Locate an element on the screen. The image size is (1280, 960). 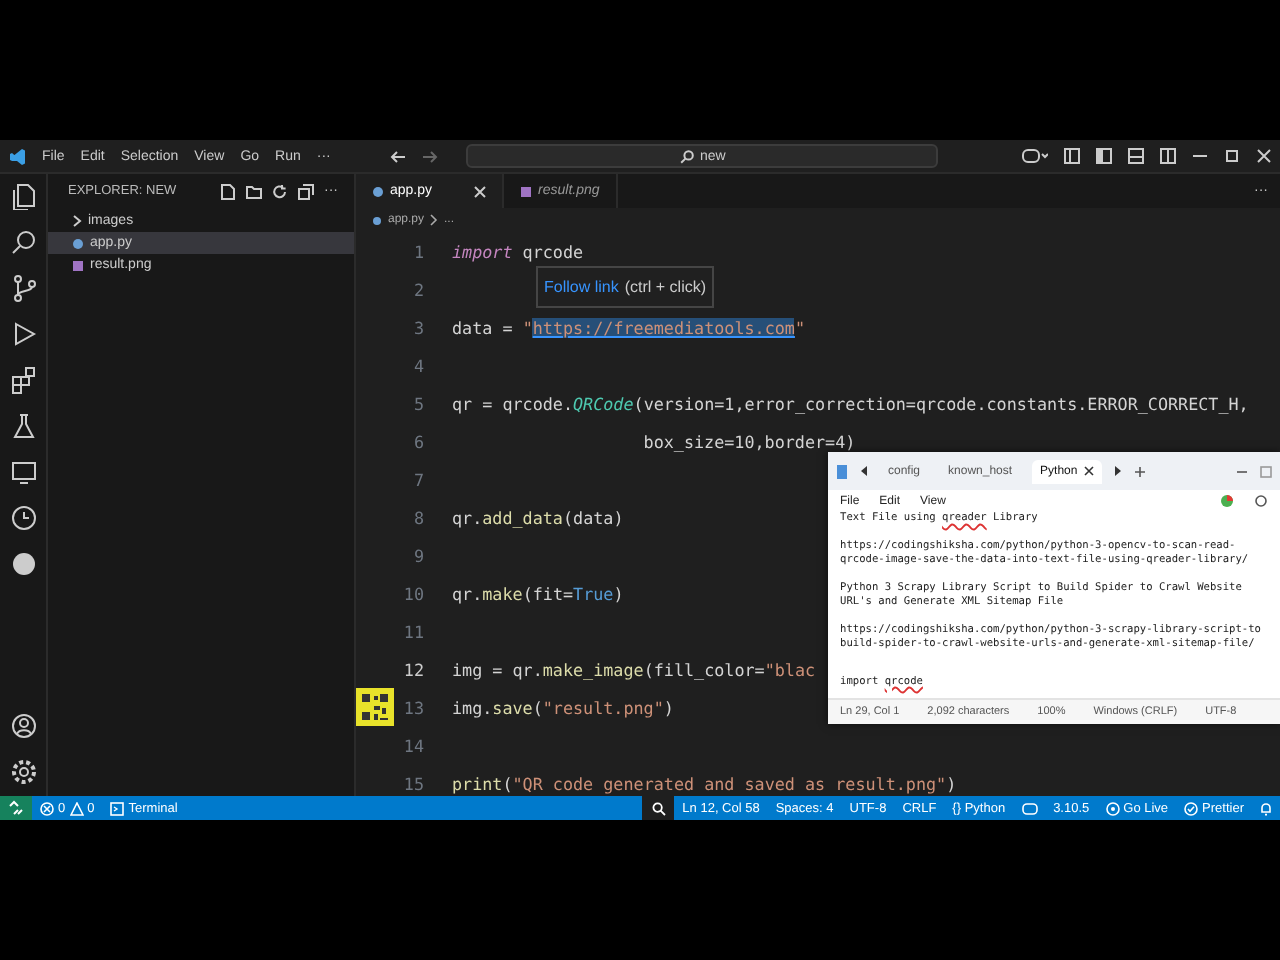
line-number: 13 is located at coordinates (412, 707).